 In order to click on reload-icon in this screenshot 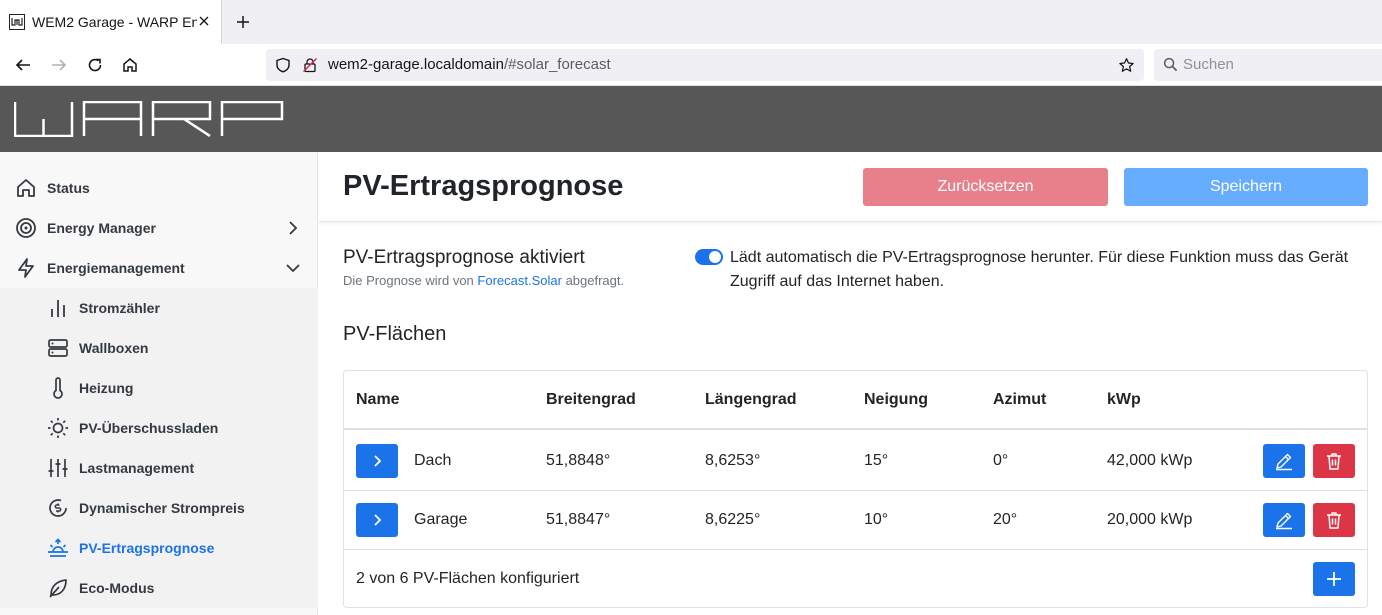, I will do `click(95, 65)`.